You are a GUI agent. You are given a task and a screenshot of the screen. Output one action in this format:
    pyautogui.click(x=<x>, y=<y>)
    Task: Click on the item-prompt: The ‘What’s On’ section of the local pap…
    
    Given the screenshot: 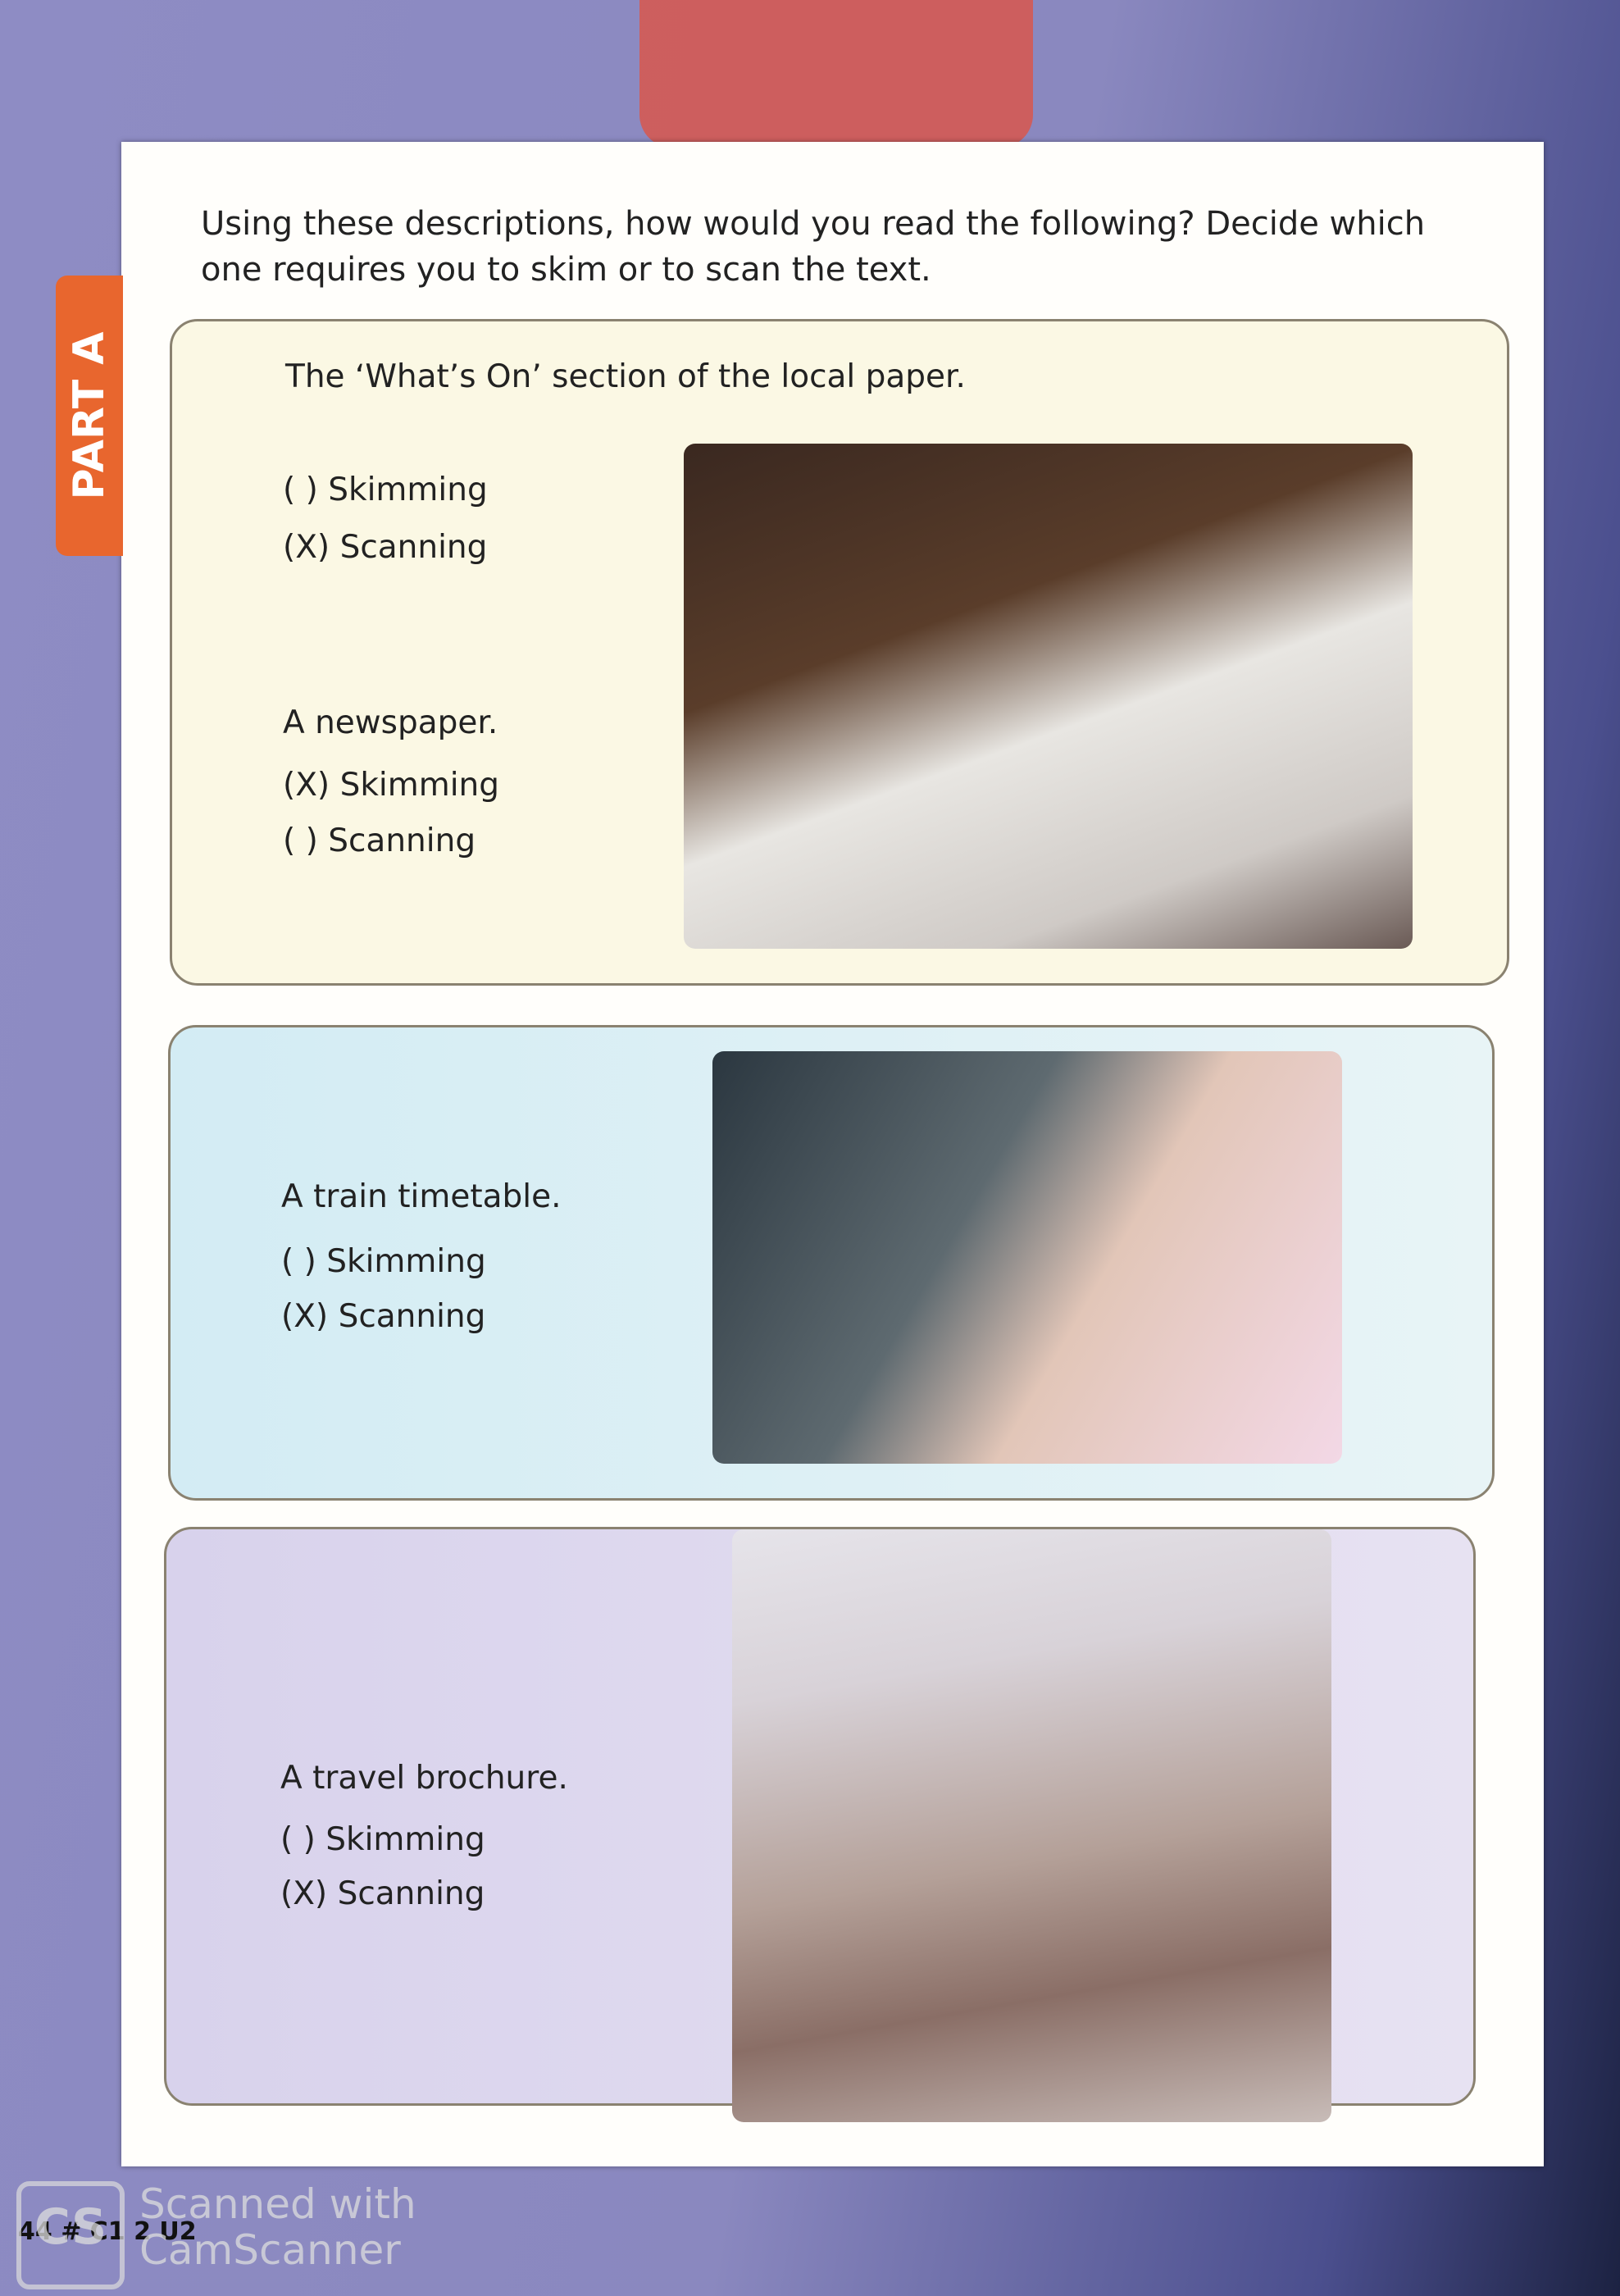 What is the action you would take?
    pyautogui.click(x=625, y=376)
    